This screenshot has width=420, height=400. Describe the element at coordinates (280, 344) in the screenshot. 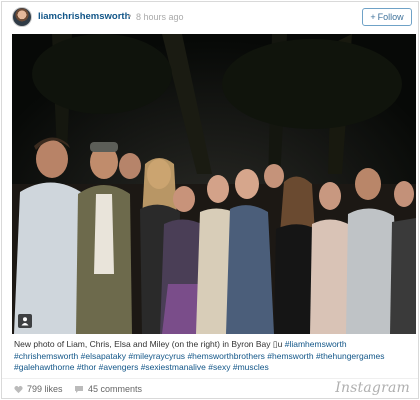

I see `caption-u: u` at that location.